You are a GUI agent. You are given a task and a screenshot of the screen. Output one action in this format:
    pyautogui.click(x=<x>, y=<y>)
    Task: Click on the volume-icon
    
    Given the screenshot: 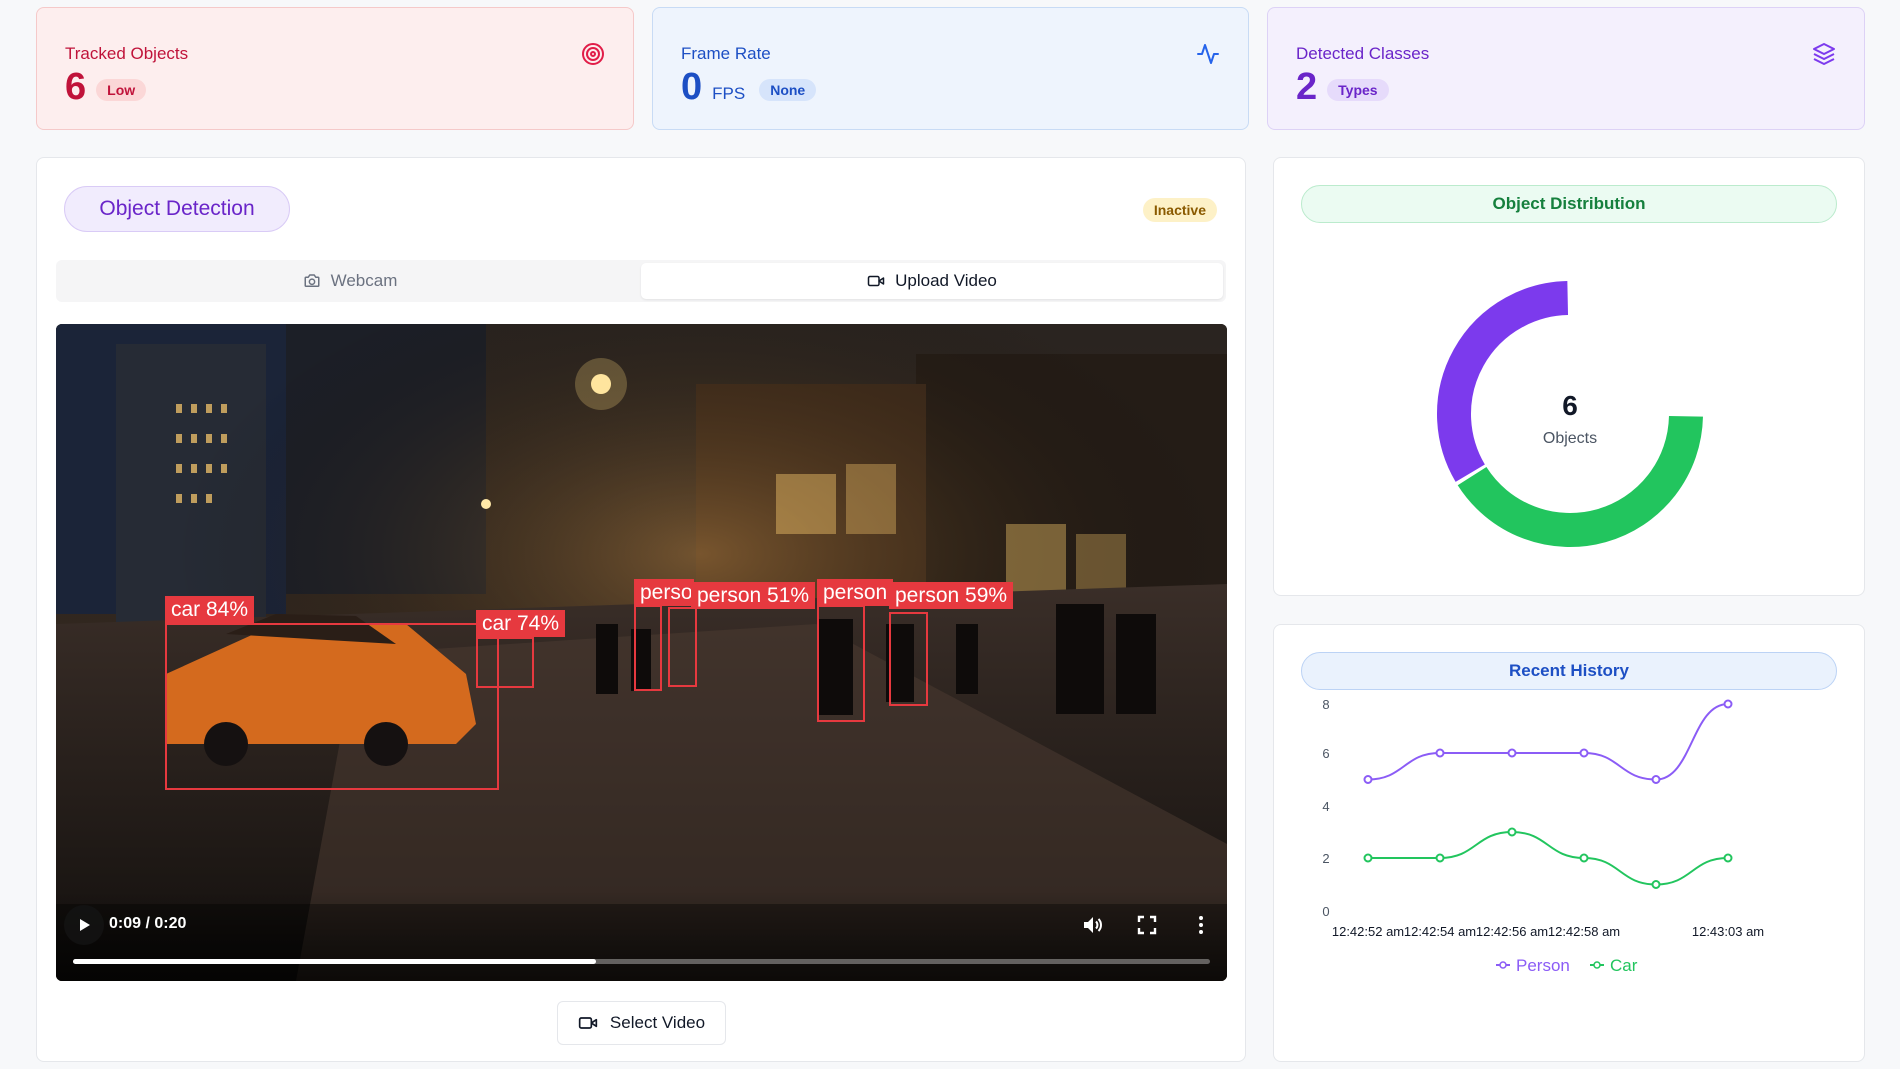 What is the action you would take?
    pyautogui.click(x=1093, y=925)
    